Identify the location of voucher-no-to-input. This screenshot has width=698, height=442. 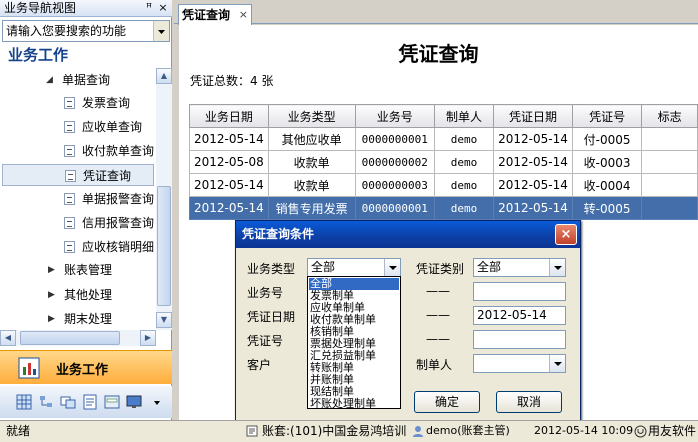
(519, 339).